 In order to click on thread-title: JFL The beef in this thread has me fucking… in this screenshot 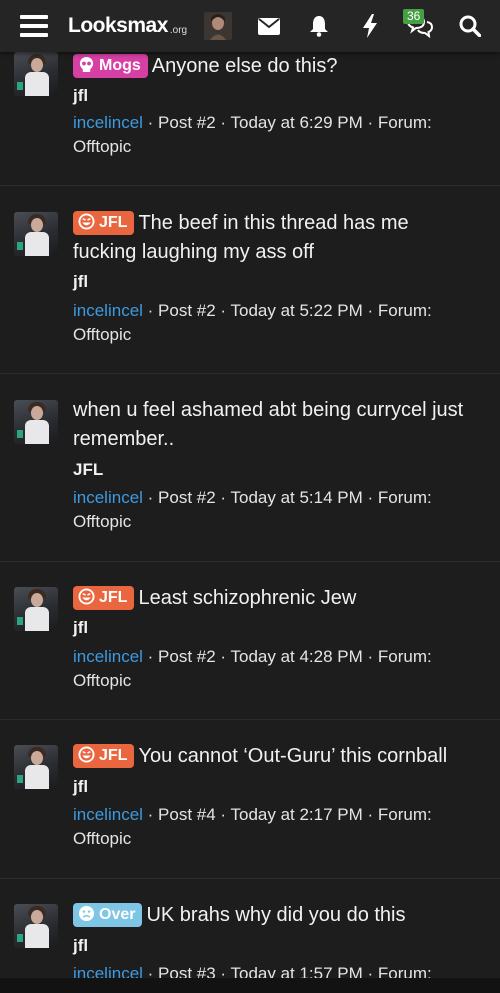, I will do `click(280, 238)`.